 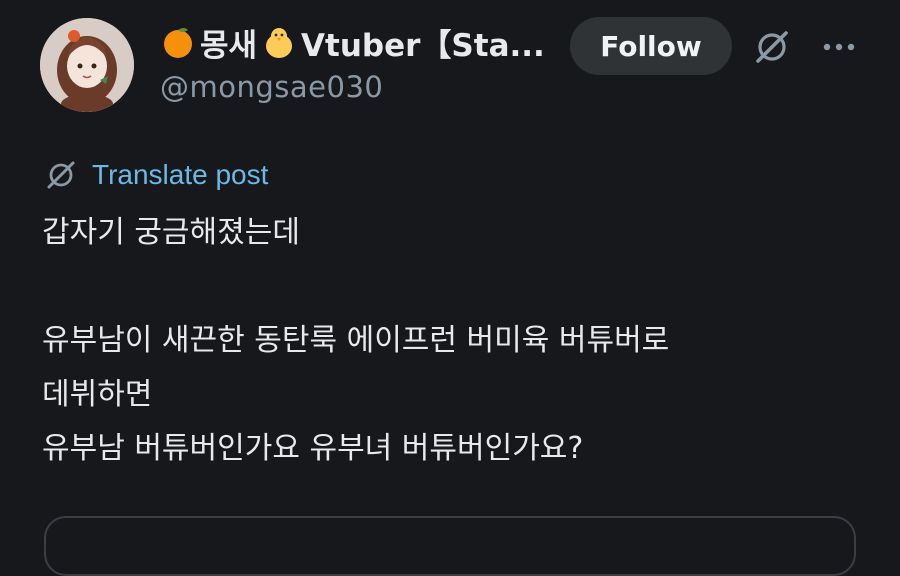 What do you see at coordinates (313, 448) in the screenshot?
I see `post-line: 유부남 버튜버인가요 유부녀 버튜버인가요?` at bounding box center [313, 448].